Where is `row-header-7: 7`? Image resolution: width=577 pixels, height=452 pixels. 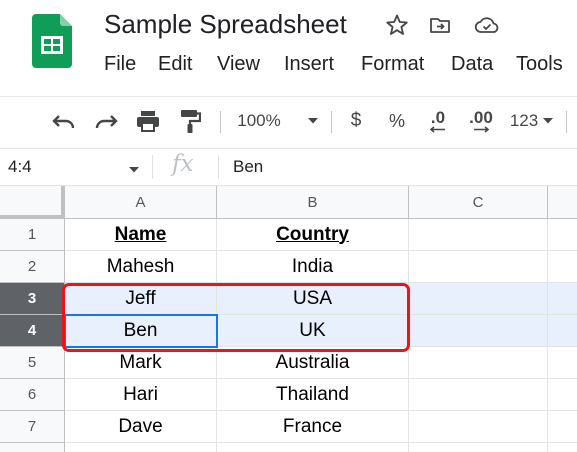 row-header-7: 7 is located at coordinates (32, 427).